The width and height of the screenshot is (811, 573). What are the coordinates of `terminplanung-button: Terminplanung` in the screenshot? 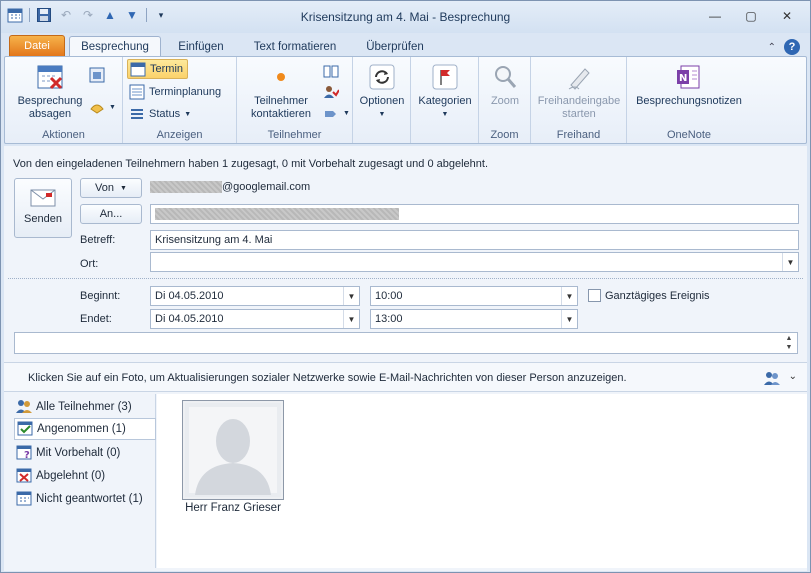 It's located at (175, 92).